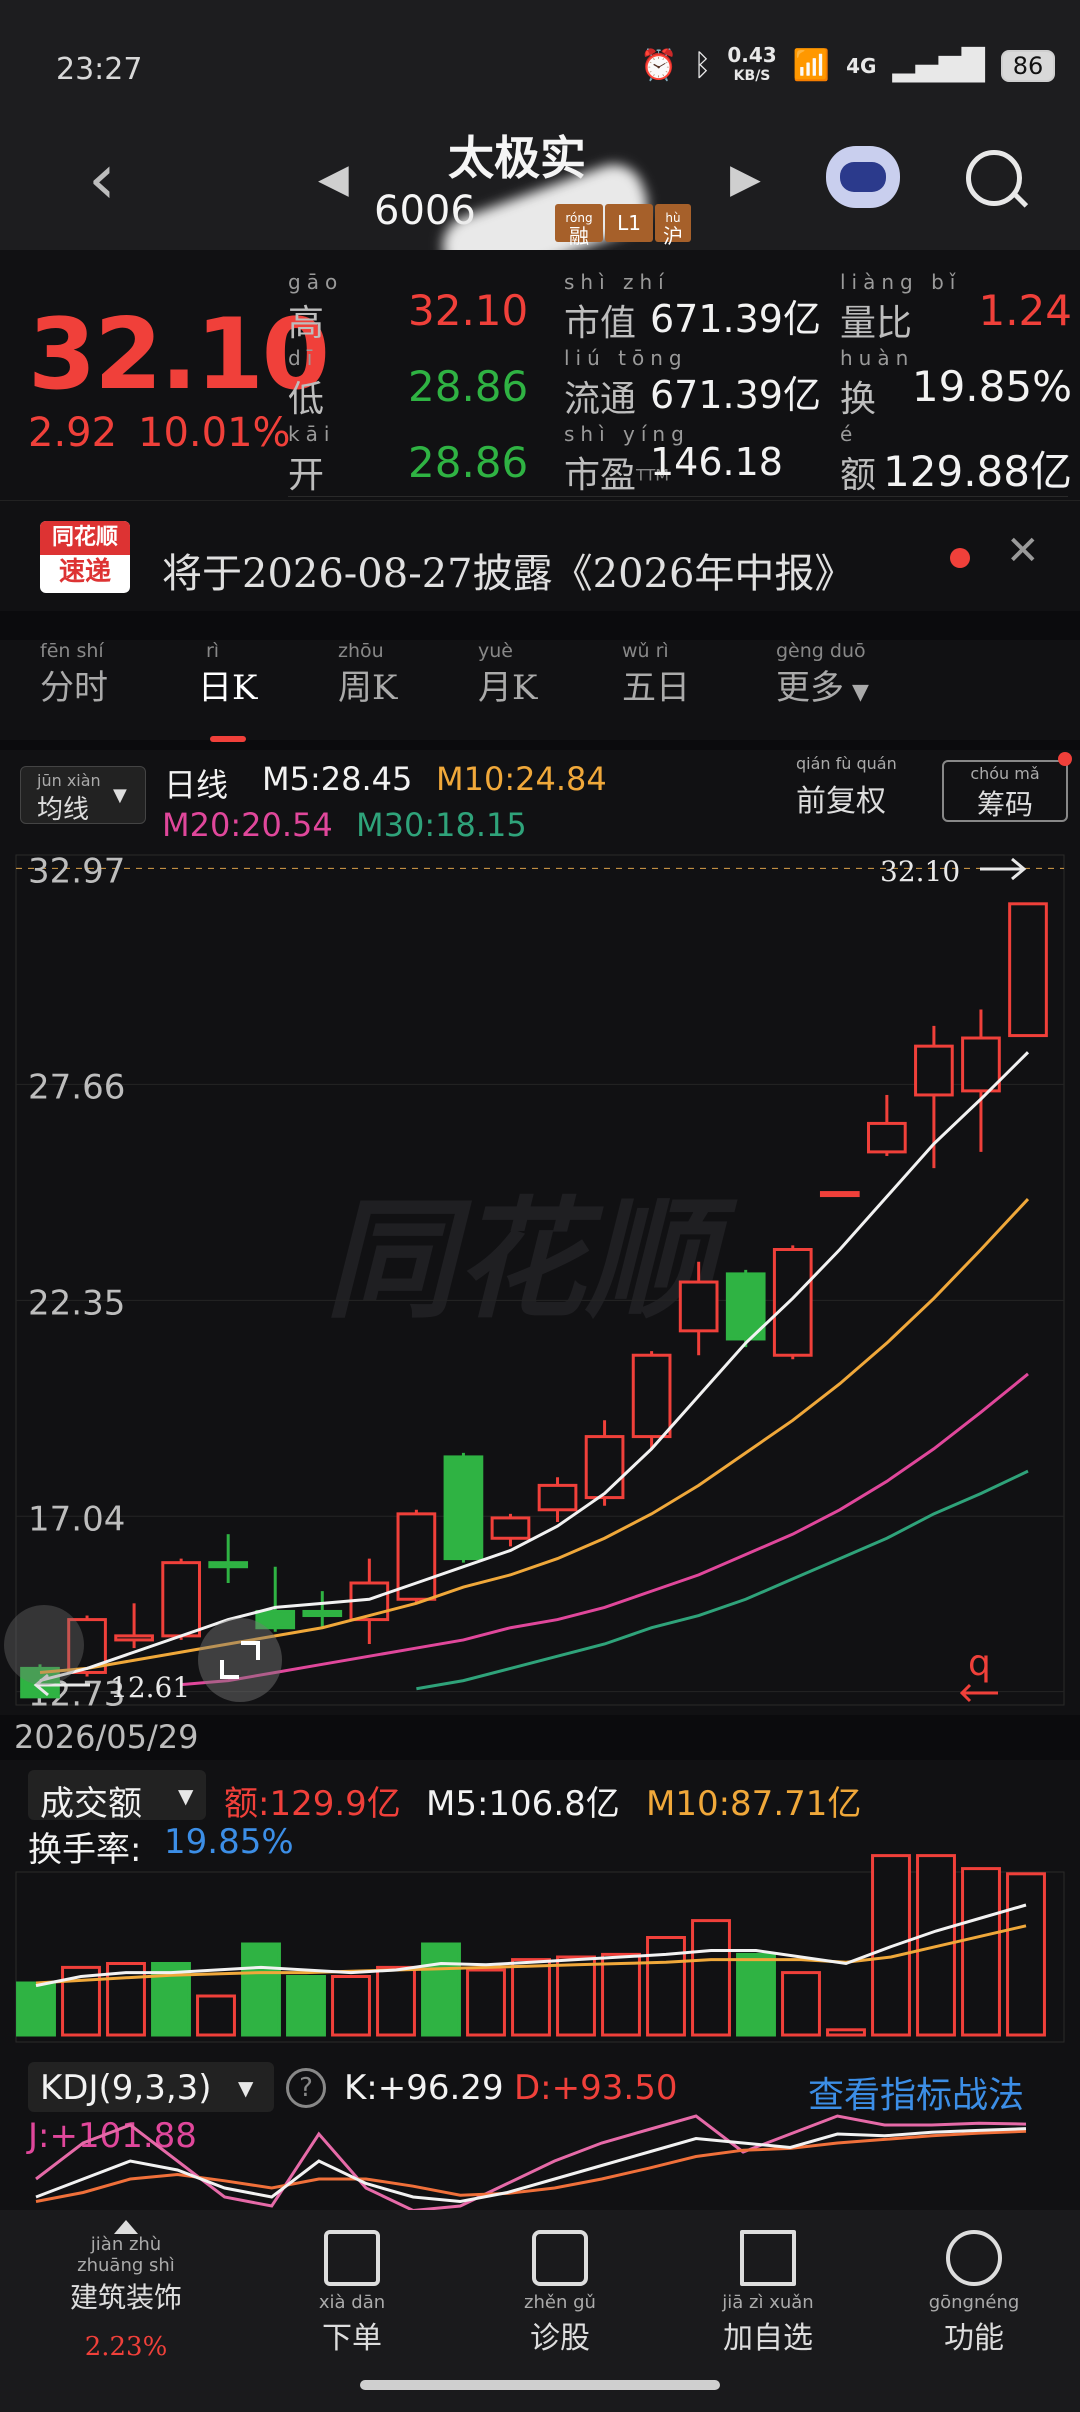 The width and height of the screenshot is (1080, 2412). I want to click on price-change-pct: 10.01%, so click(214, 433).